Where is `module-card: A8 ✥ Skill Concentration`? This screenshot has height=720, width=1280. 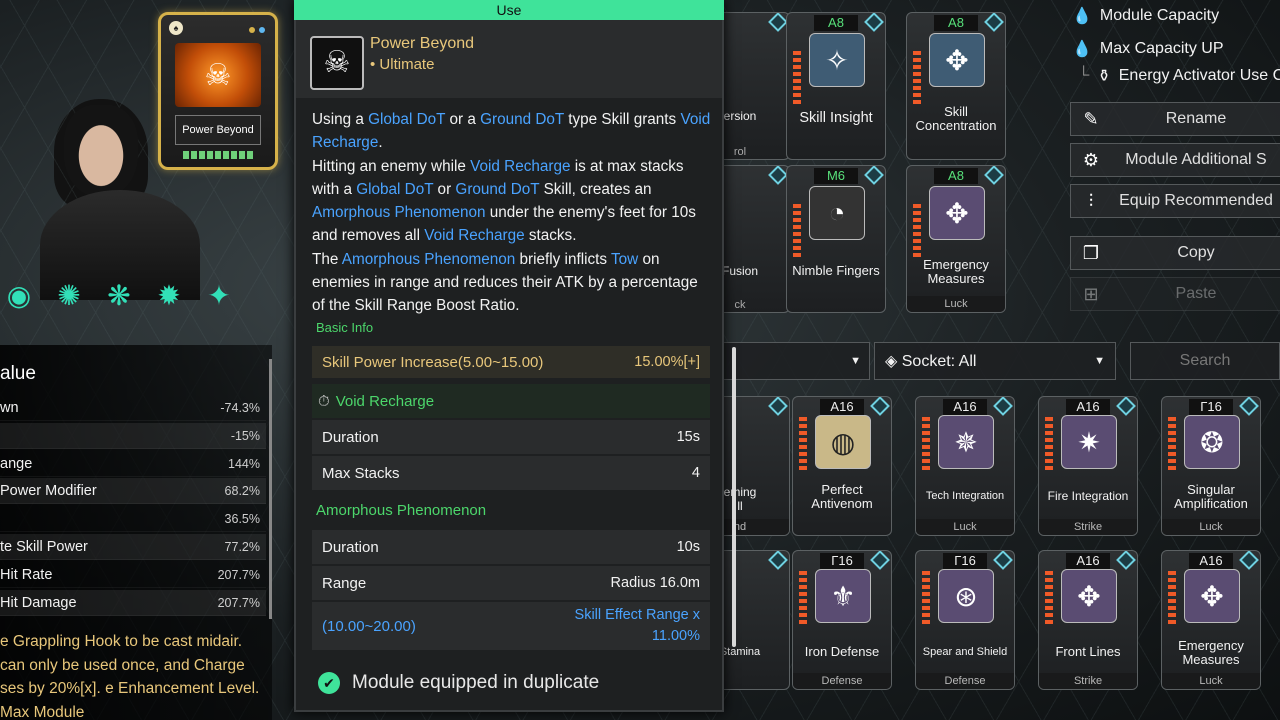
module-card: A8 ✥ Skill Concentration is located at coordinates (956, 86).